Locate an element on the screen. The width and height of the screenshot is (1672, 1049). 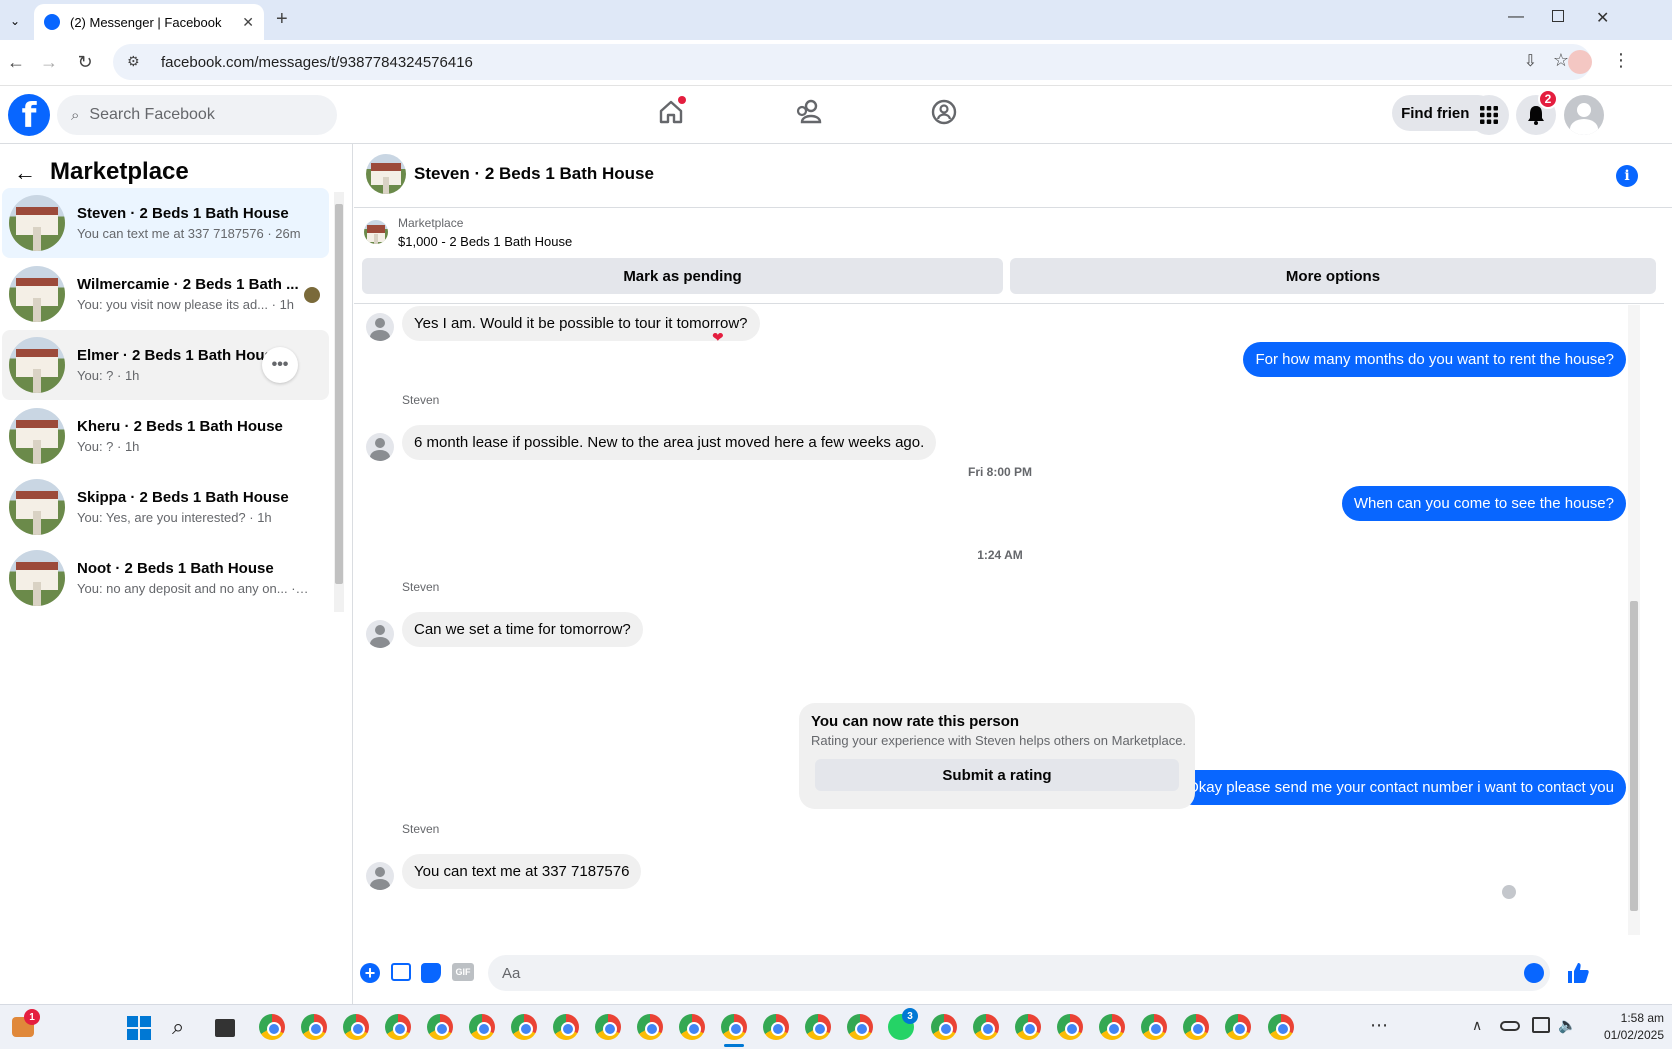
conversation-preview: You: Yes, are you interested? · 1h is located at coordinates (174, 517).